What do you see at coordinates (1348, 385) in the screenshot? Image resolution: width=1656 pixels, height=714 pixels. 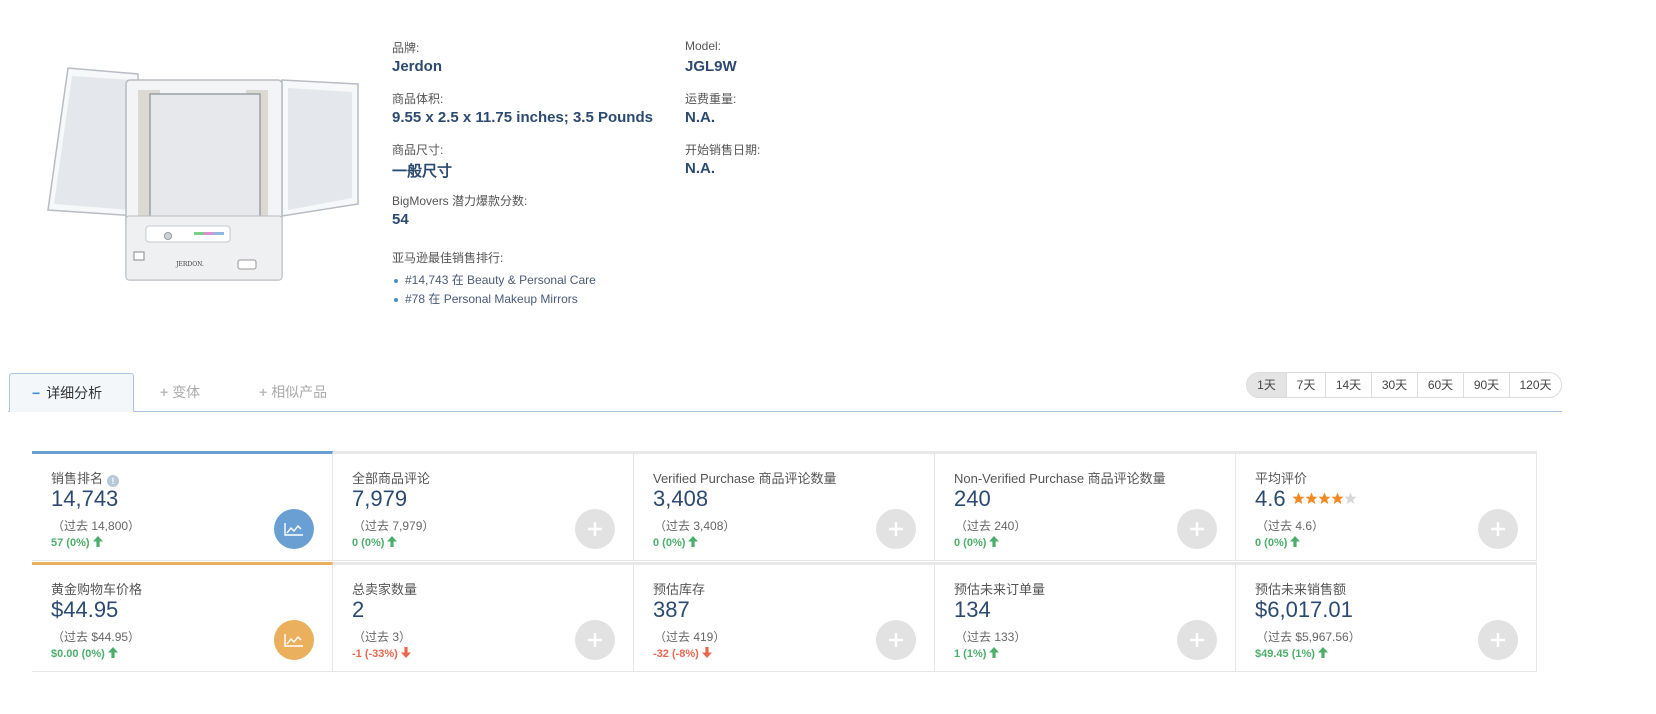 I see `day-range-14: 14天` at bounding box center [1348, 385].